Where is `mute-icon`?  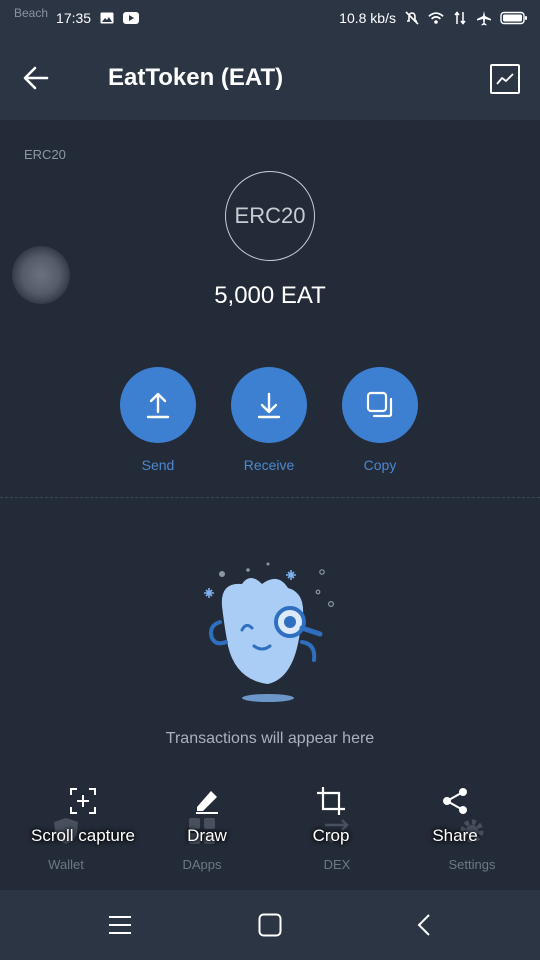
mute-icon is located at coordinates (412, 18).